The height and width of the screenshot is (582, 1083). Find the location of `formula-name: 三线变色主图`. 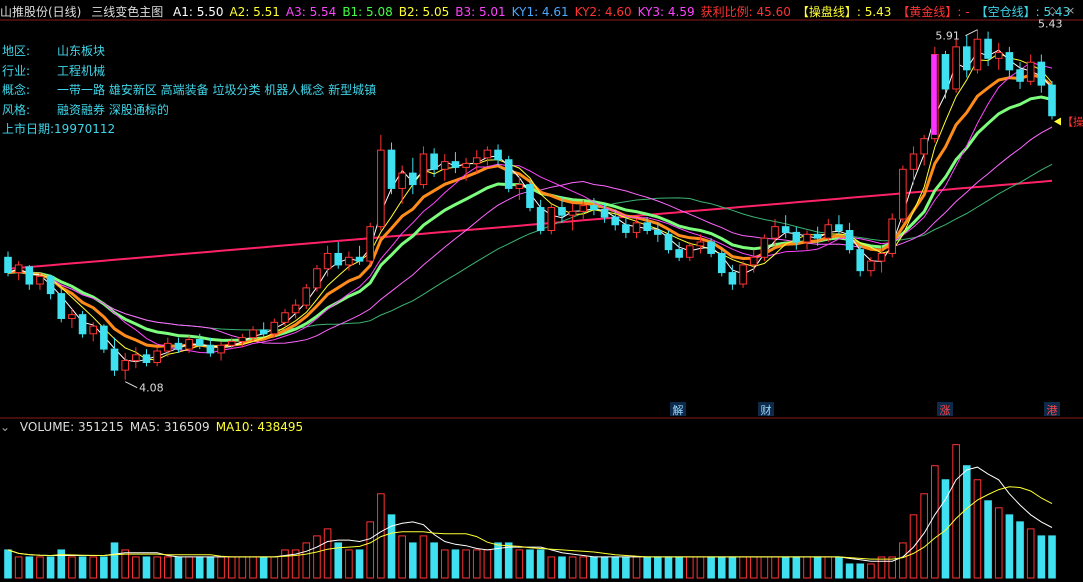

formula-name: 三线变色主图 is located at coordinates (127, 12).